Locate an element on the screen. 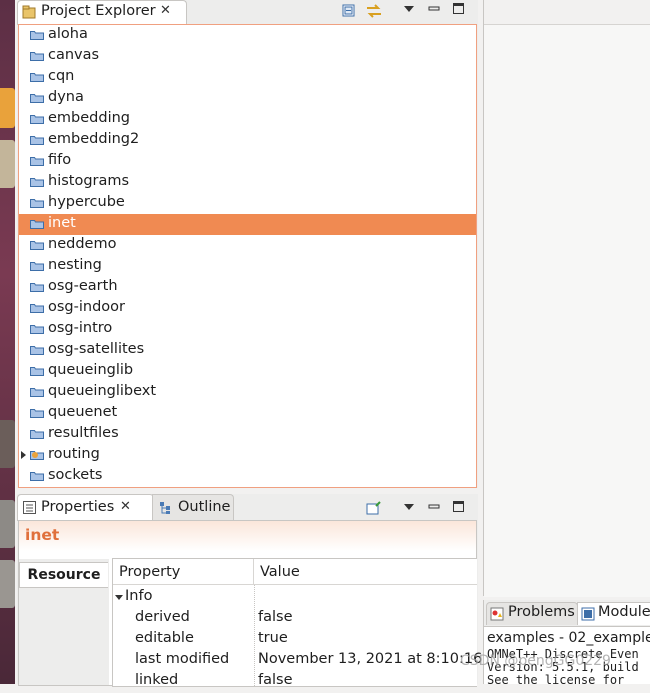 The width and height of the screenshot is (650, 693). launcher-strip is located at coordinates (7, 342).